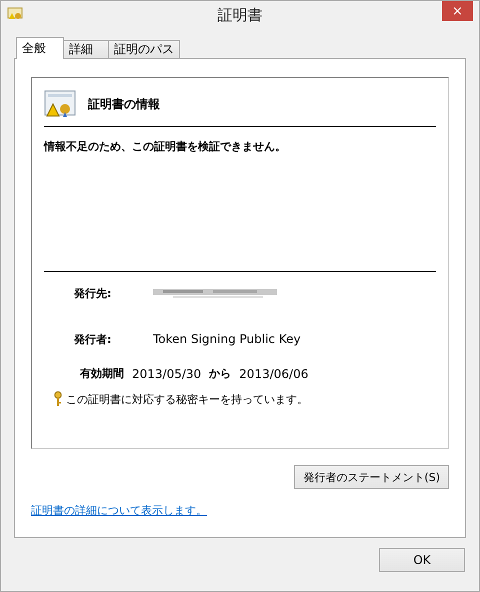  What do you see at coordinates (93, 339) in the screenshot?
I see `field-label: 発行者:` at bounding box center [93, 339].